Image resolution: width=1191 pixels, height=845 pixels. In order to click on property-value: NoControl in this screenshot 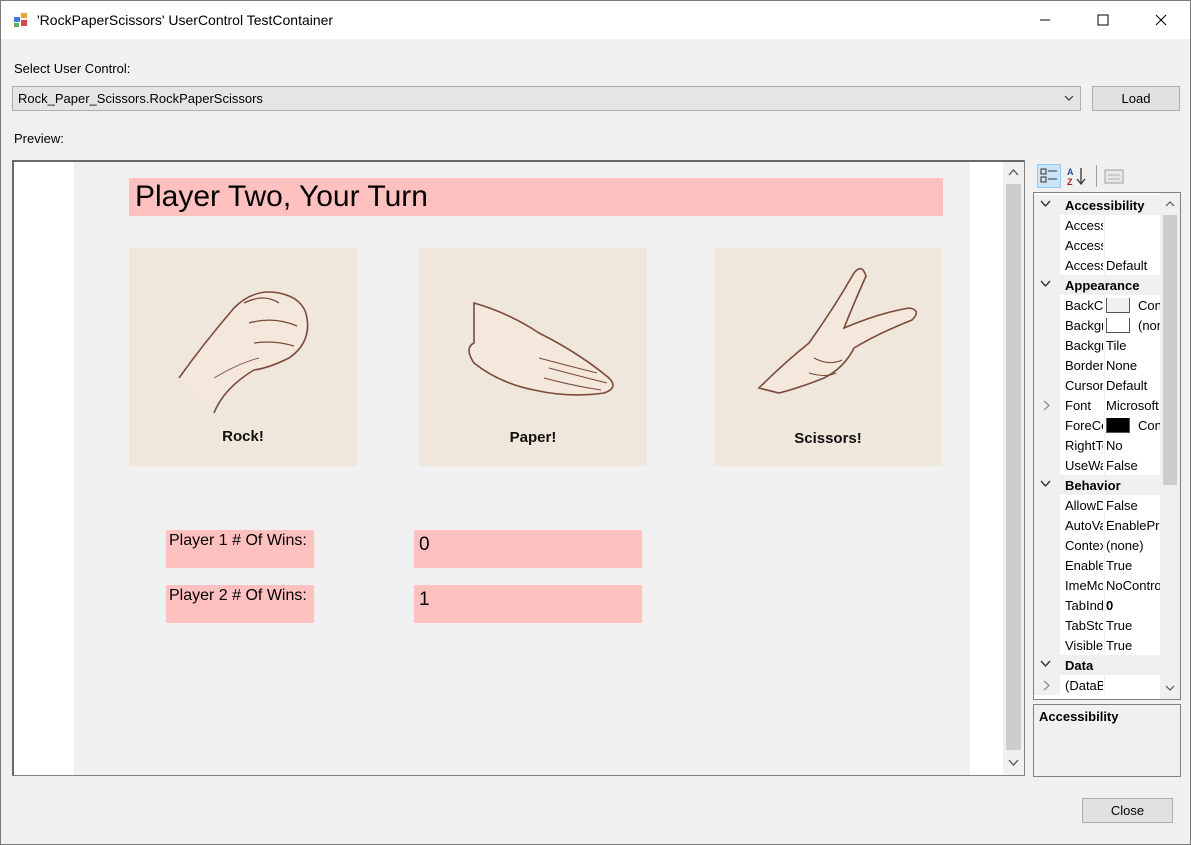, I will do `click(1133, 585)`.